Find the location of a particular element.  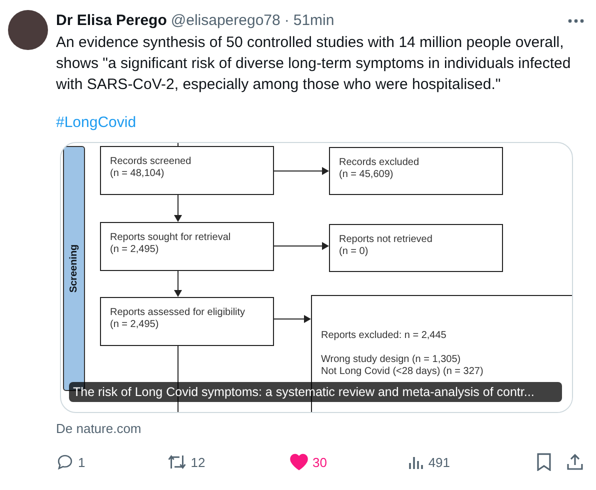

box-text: Not Long Covid (<28 days) (n = 327) is located at coordinates (402, 372).